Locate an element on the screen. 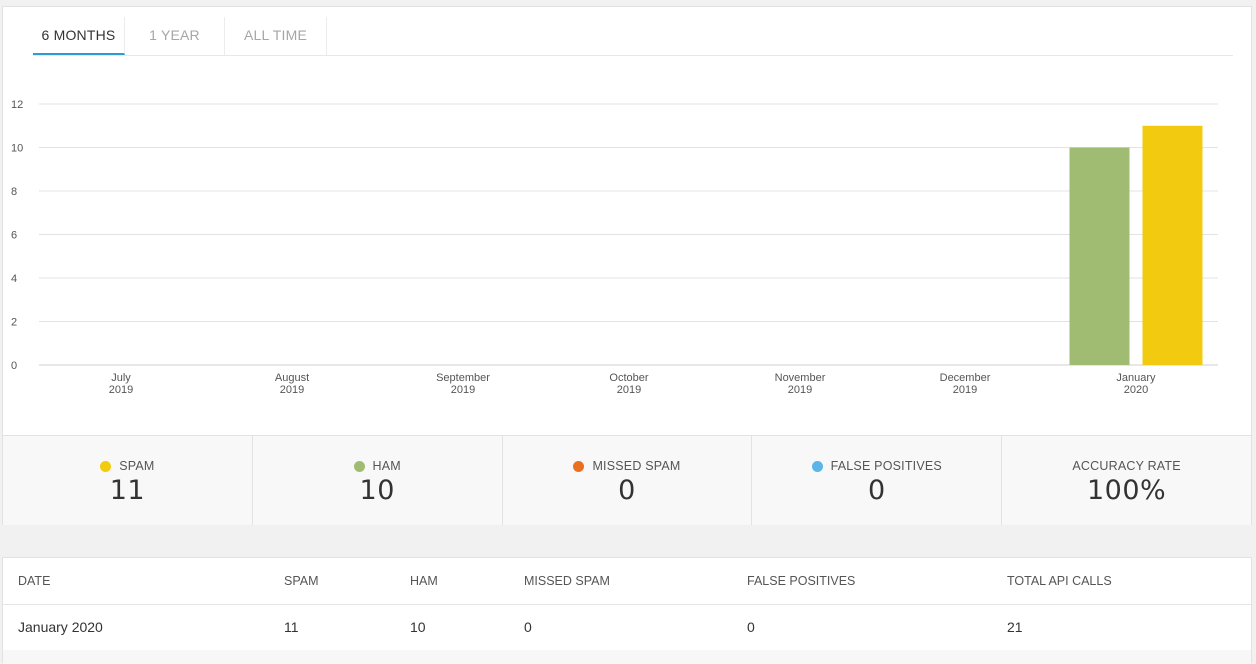 The image size is (1256, 664). column-header-spam: SPAM is located at coordinates (301, 581).